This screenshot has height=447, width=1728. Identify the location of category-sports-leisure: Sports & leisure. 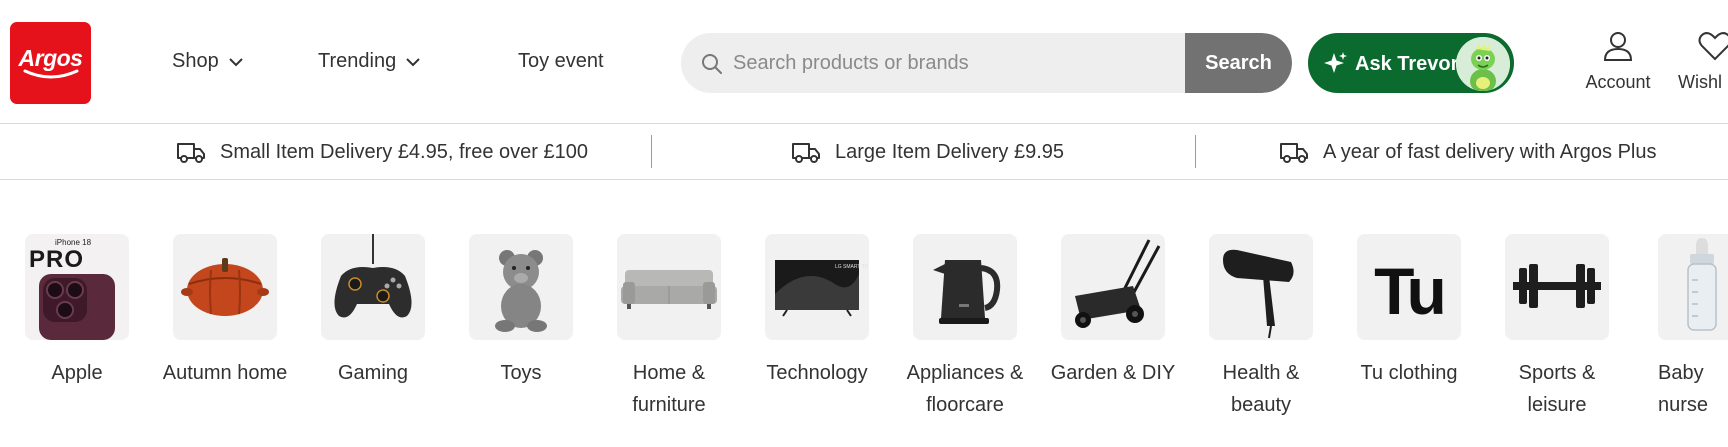
(1557, 327).